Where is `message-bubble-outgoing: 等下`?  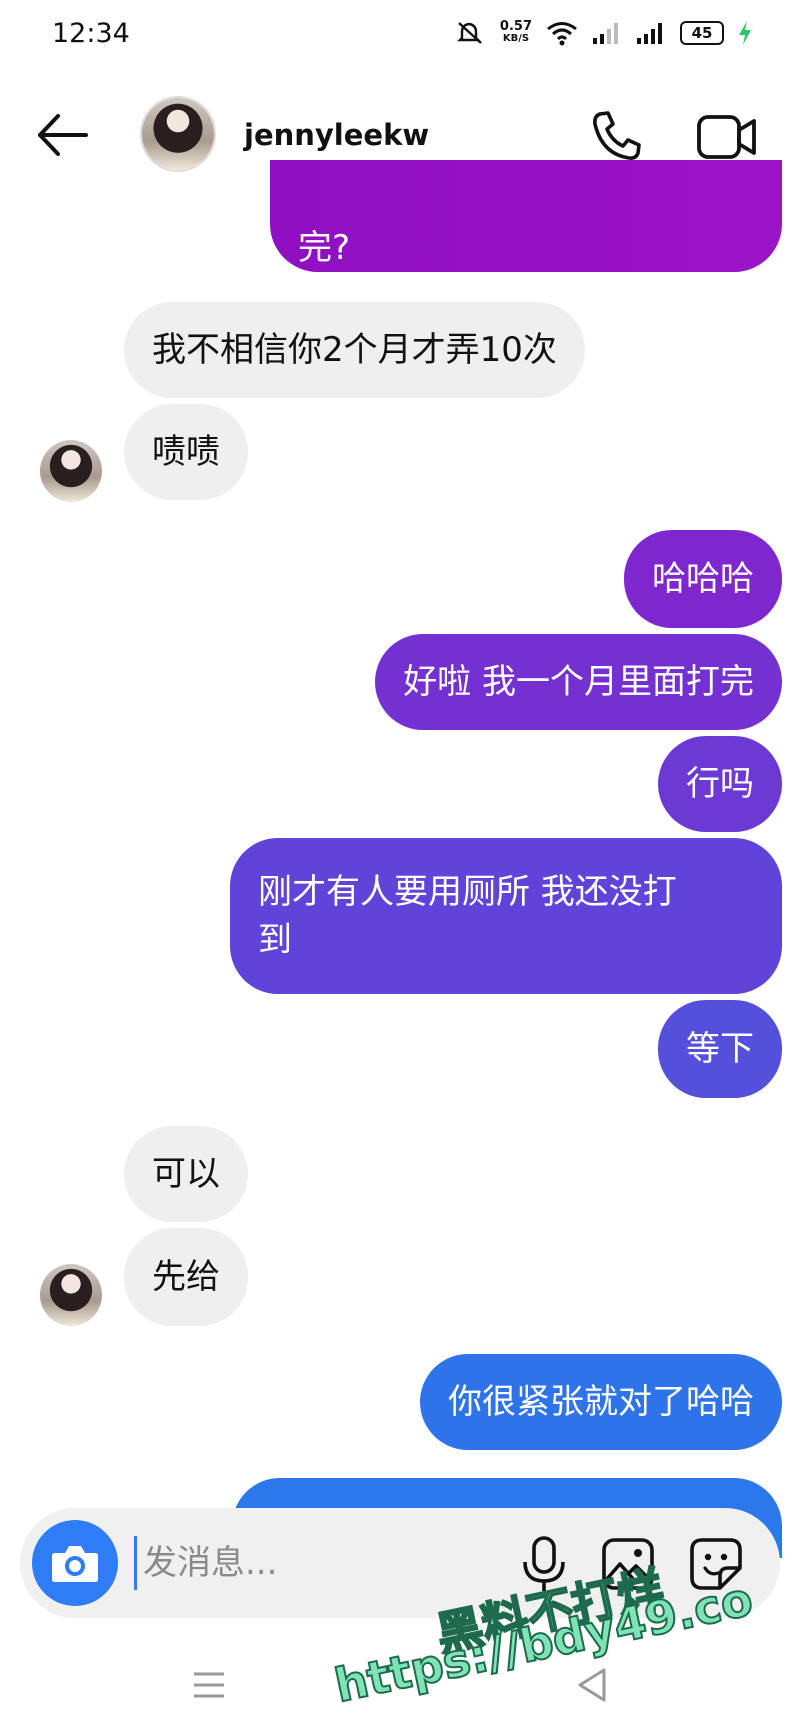
message-bubble-outgoing: 等下 is located at coordinates (720, 1049).